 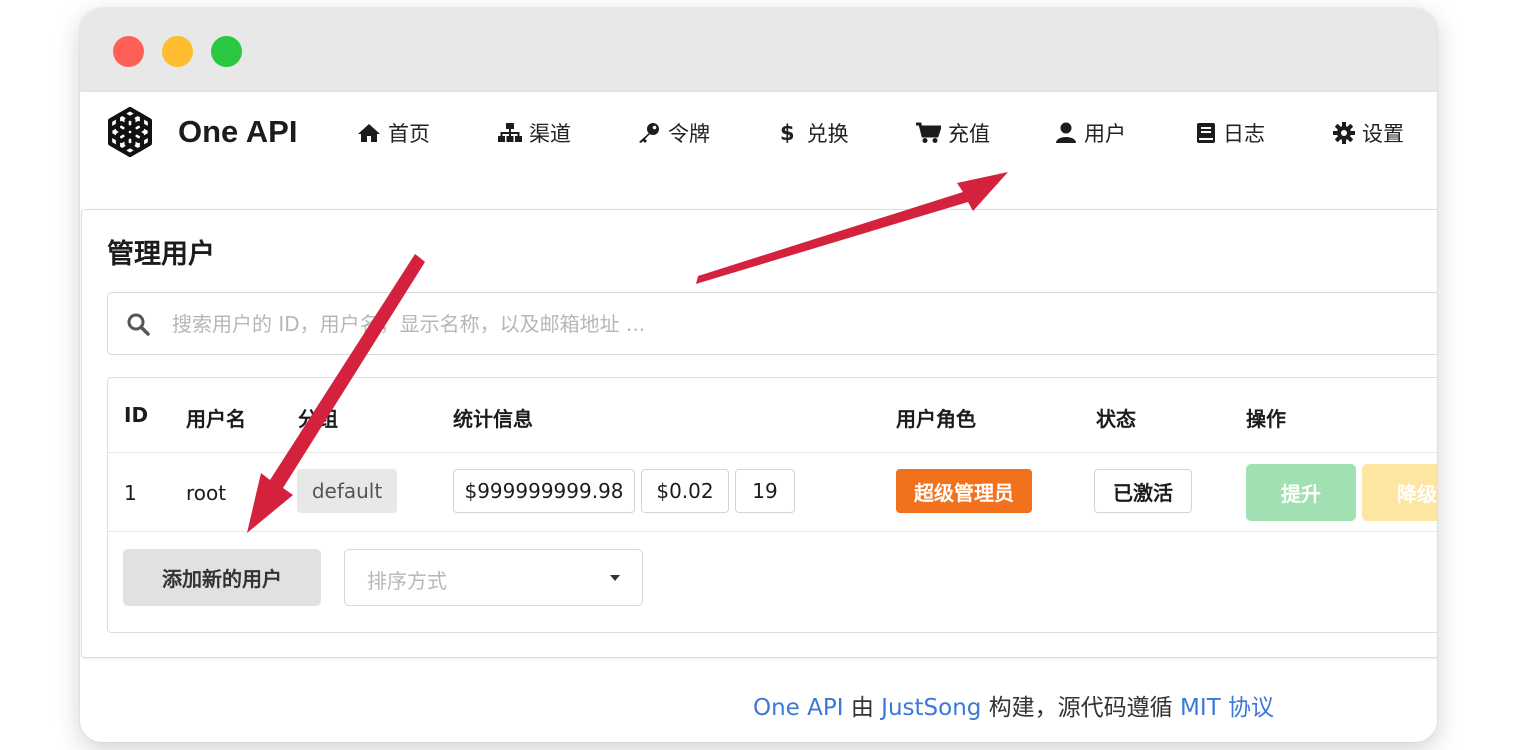 What do you see at coordinates (1116, 417) in the screenshot?
I see `column-header-status: 状态` at bounding box center [1116, 417].